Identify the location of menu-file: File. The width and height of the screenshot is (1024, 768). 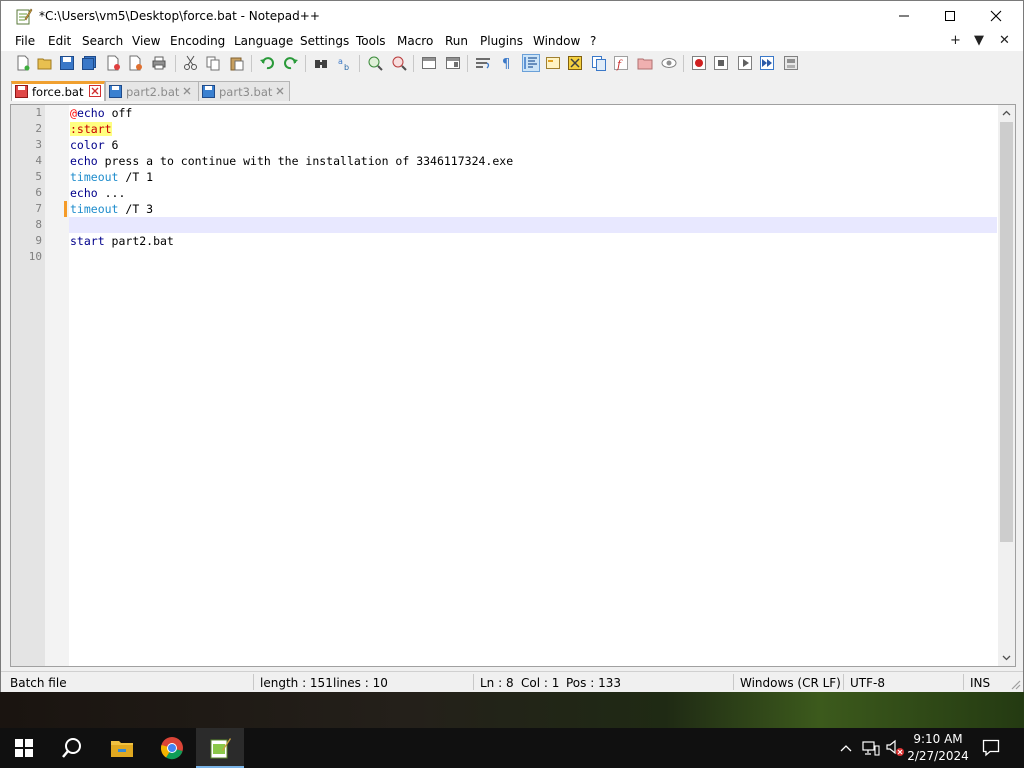
(25, 41).